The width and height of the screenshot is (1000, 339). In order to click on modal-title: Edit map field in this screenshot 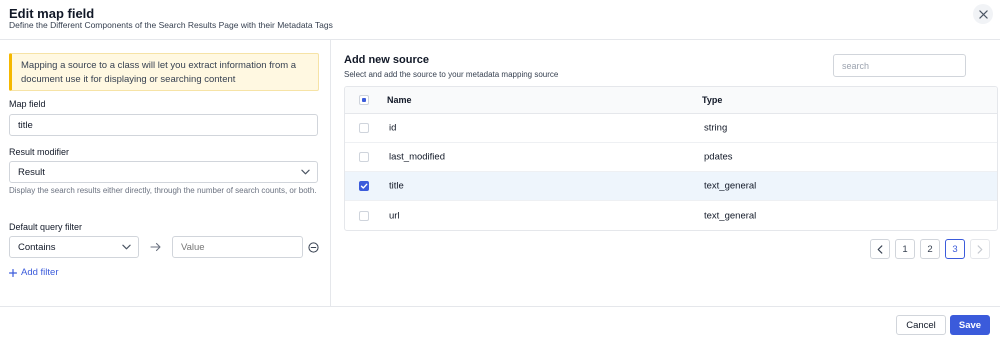, I will do `click(52, 13)`.